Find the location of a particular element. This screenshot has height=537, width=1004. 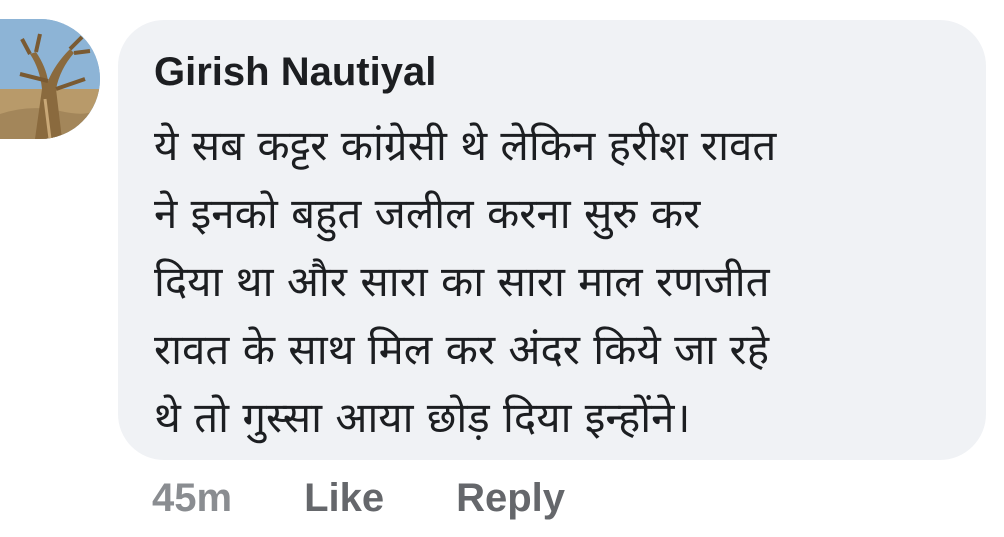

comment-actions: 45m Like Reply is located at coordinates (358, 498).